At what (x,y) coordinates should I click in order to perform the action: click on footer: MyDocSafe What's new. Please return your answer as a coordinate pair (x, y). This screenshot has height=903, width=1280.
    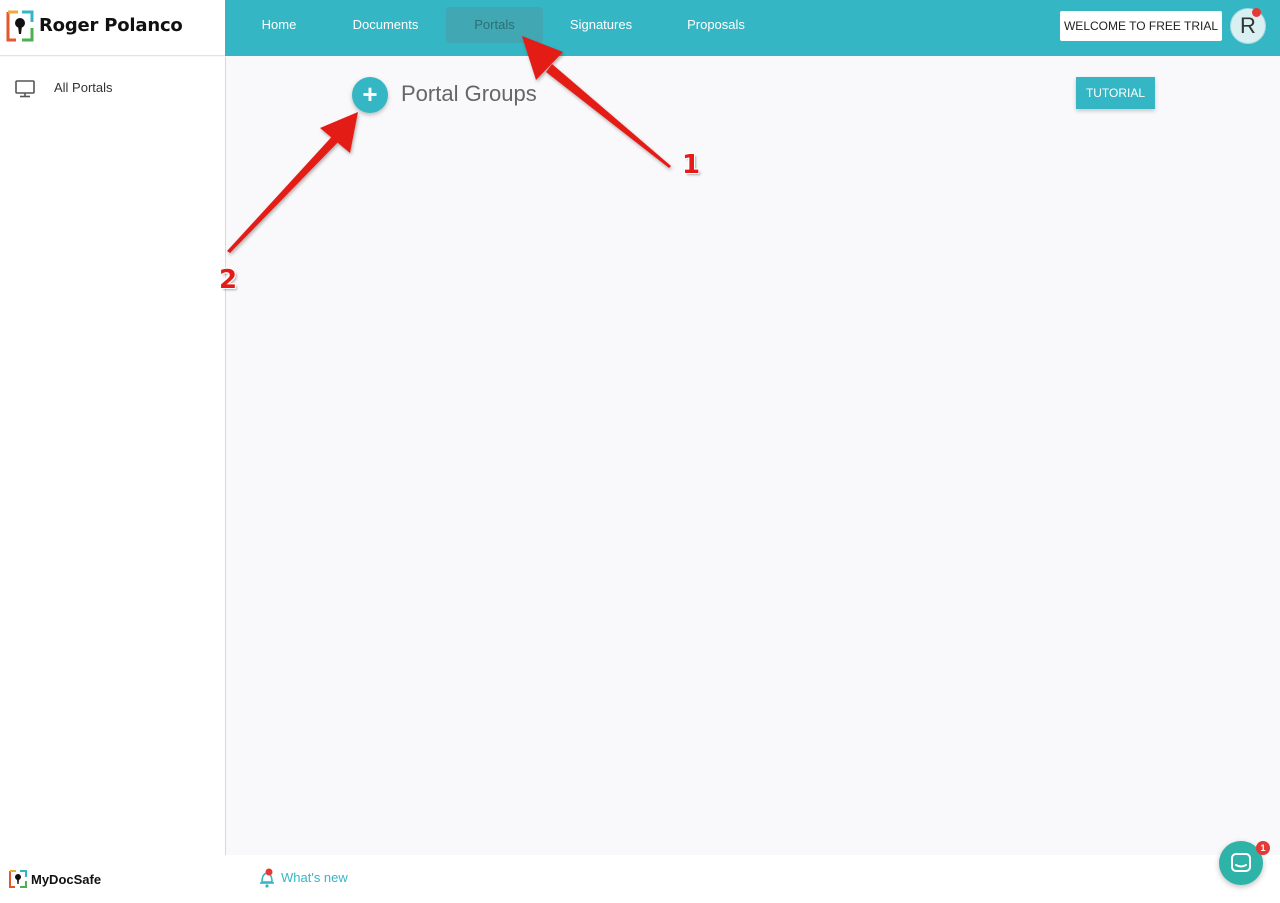
    Looking at the image, I should click on (640, 879).